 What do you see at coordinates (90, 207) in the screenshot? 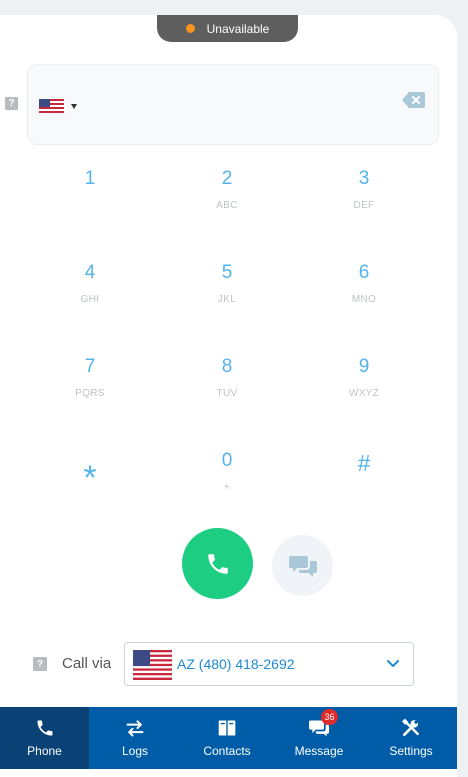
I see `keypad-key-1: 1` at bounding box center [90, 207].